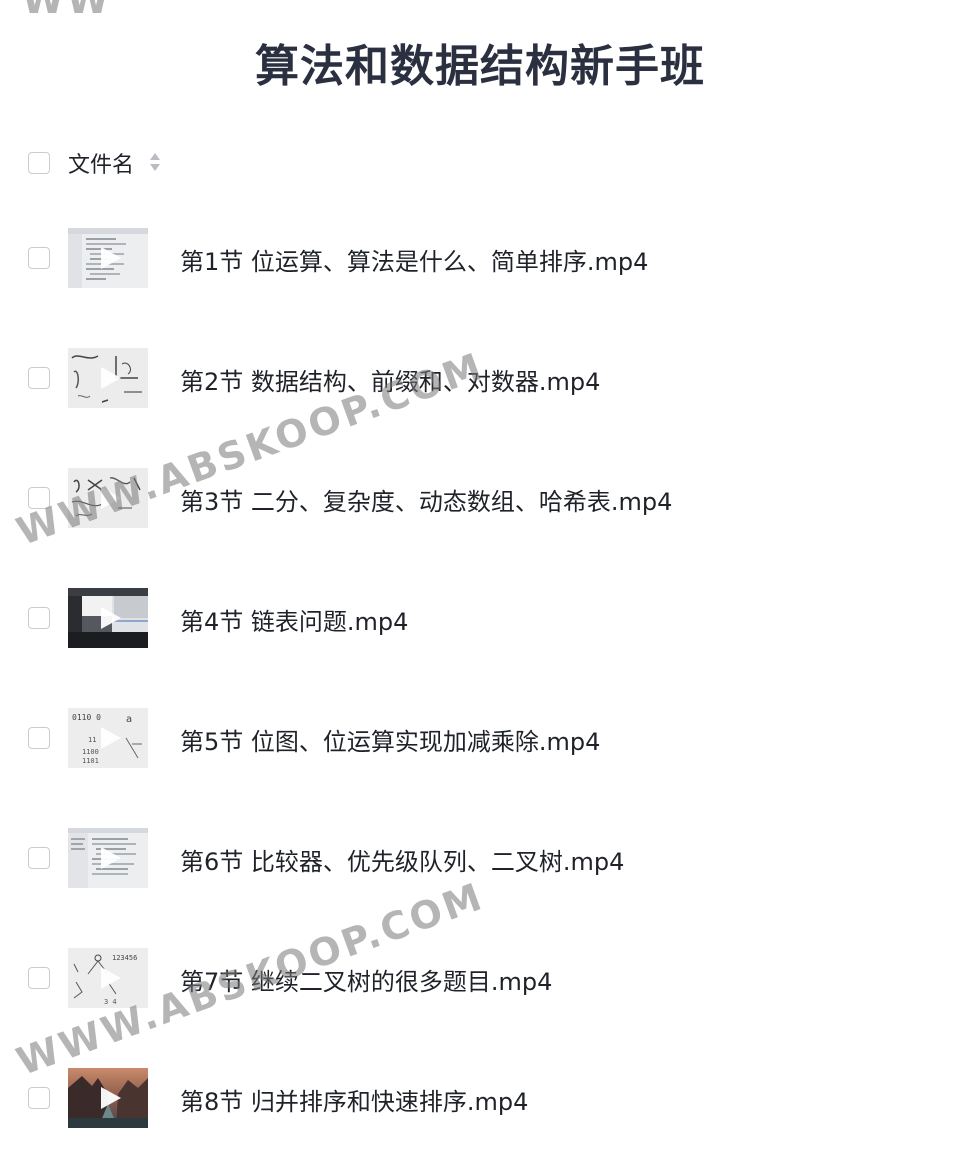 The height and width of the screenshot is (1154, 960). I want to click on list-item: 第3节 二分、复杂度、动态数组、哈希表.mp4, so click(478, 499).